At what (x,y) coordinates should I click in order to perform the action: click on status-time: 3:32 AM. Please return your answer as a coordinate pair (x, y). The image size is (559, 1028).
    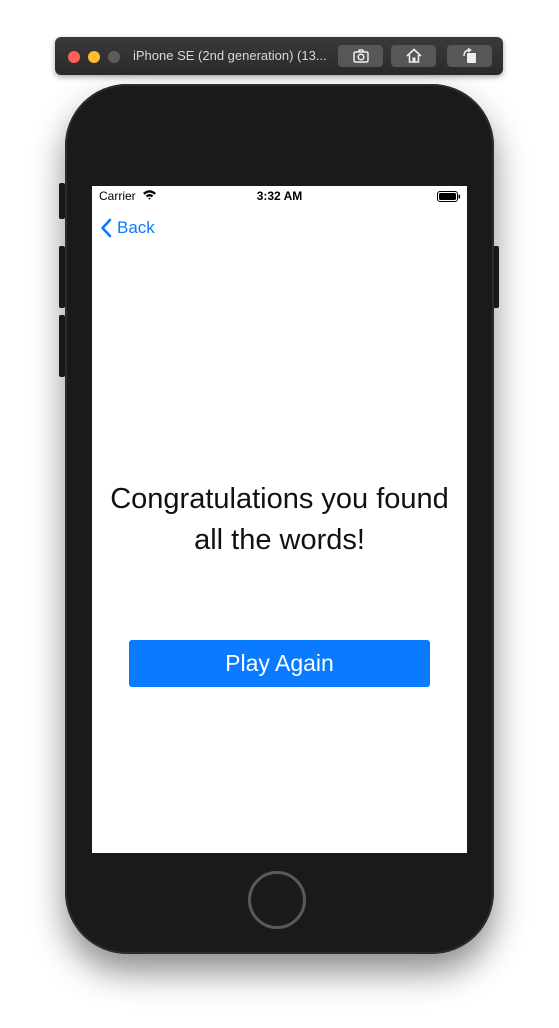
    Looking at the image, I should click on (279, 196).